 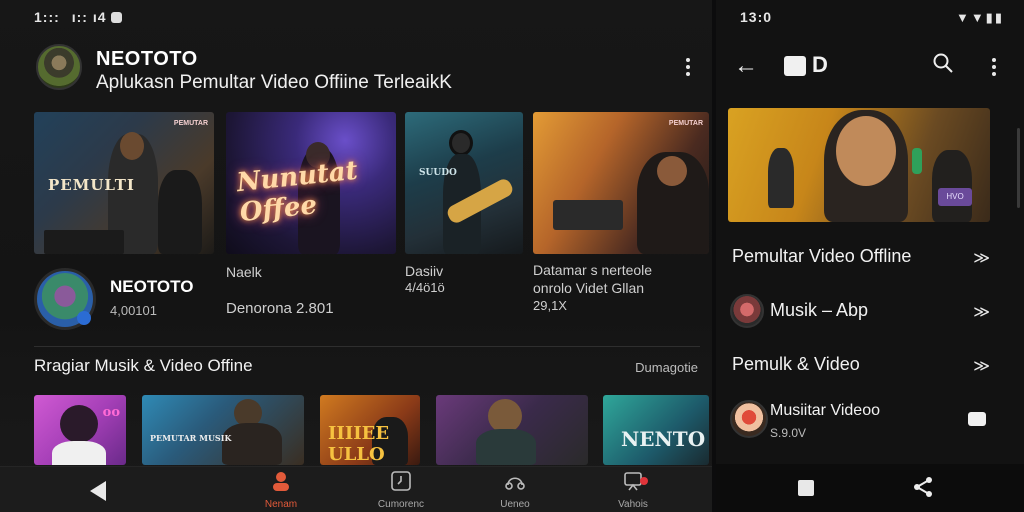 What do you see at coordinates (438, 173) in the screenshot?
I see `thumbnail-title: SUUDO` at bounding box center [438, 173].